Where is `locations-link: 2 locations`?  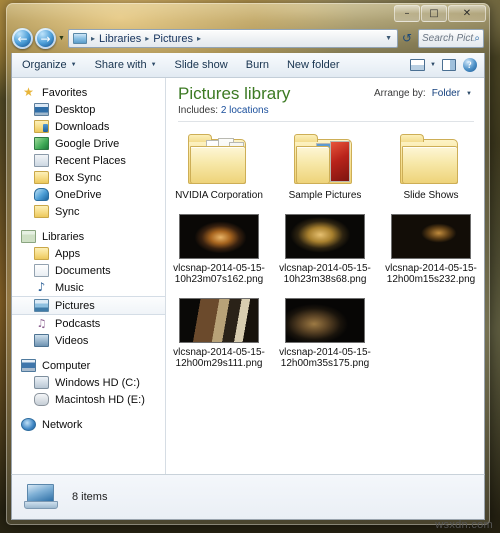
locations-link: 2 locations is located at coordinates (245, 110).